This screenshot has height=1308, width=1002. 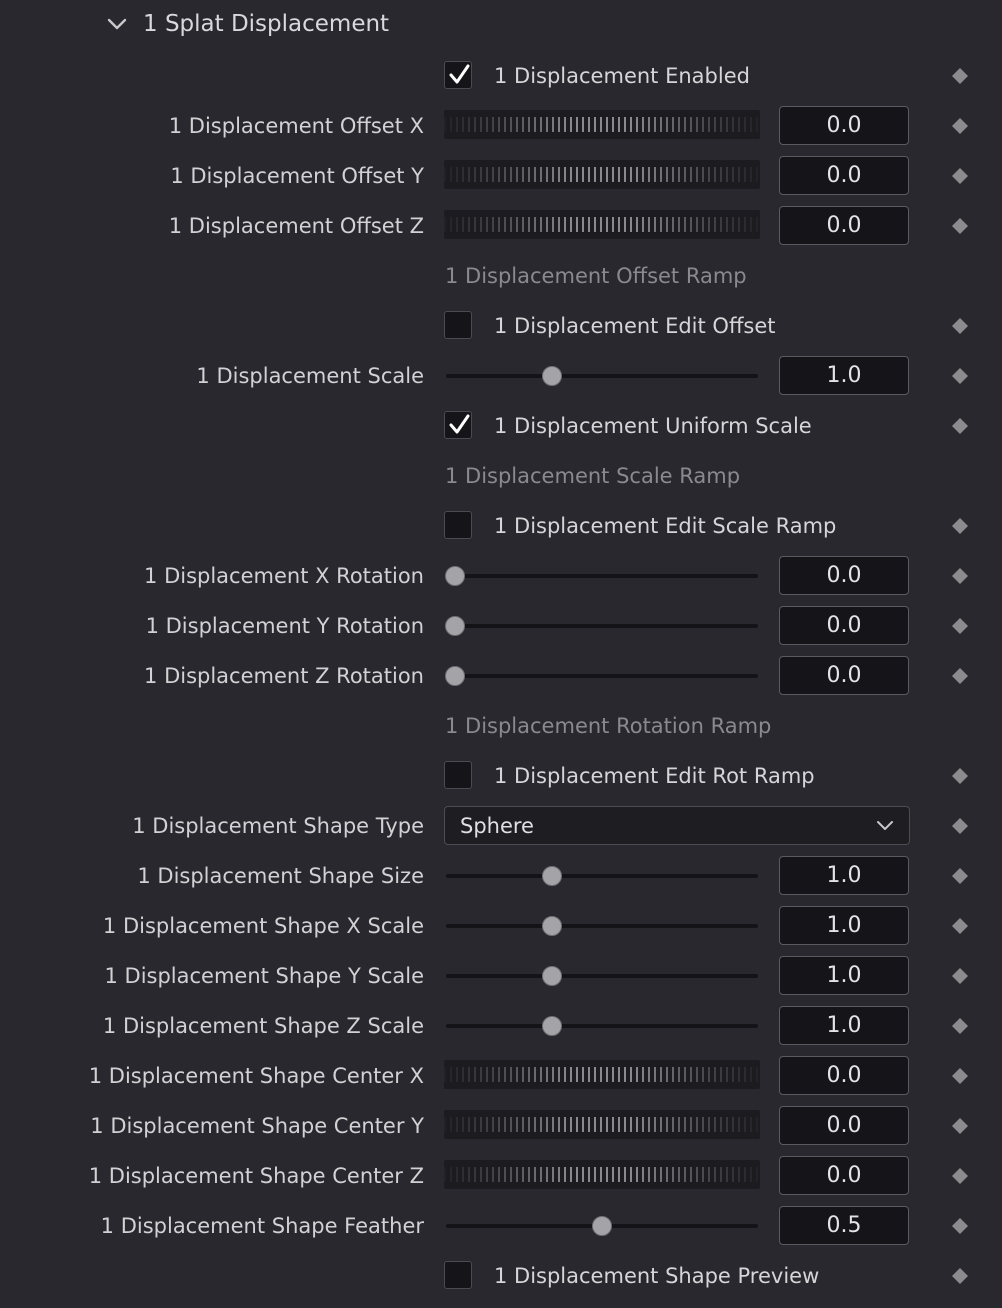 What do you see at coordinates (296, 226) in the screenshot?
I see `param-label: 1 Displacement Offset Z` at bounding box center [296, 226].